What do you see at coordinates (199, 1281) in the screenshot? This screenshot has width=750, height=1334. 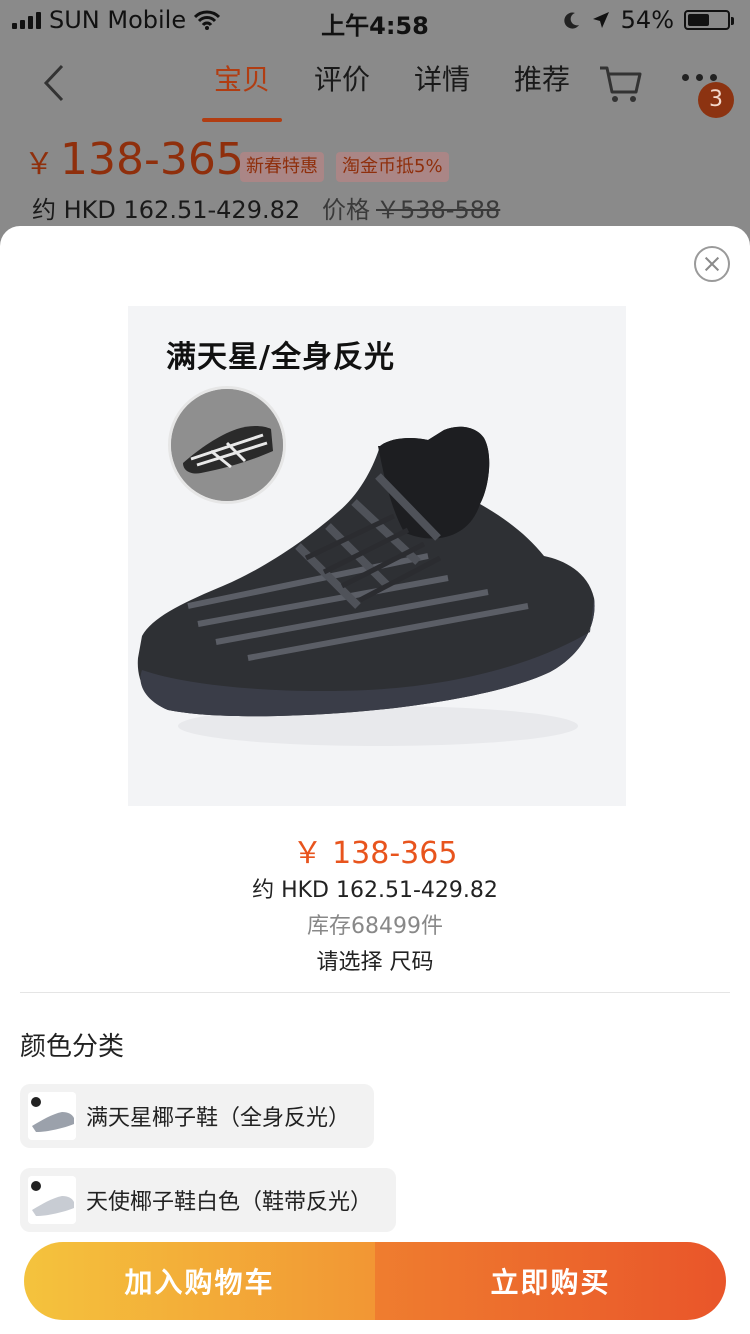 I see `add-to-cart-button: 加入购物车` at bounding box center [199, 1281].